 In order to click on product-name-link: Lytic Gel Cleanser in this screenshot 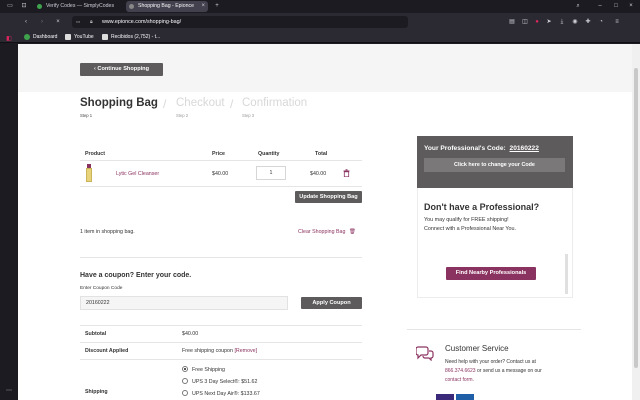, I will do `click(137, 174)`.